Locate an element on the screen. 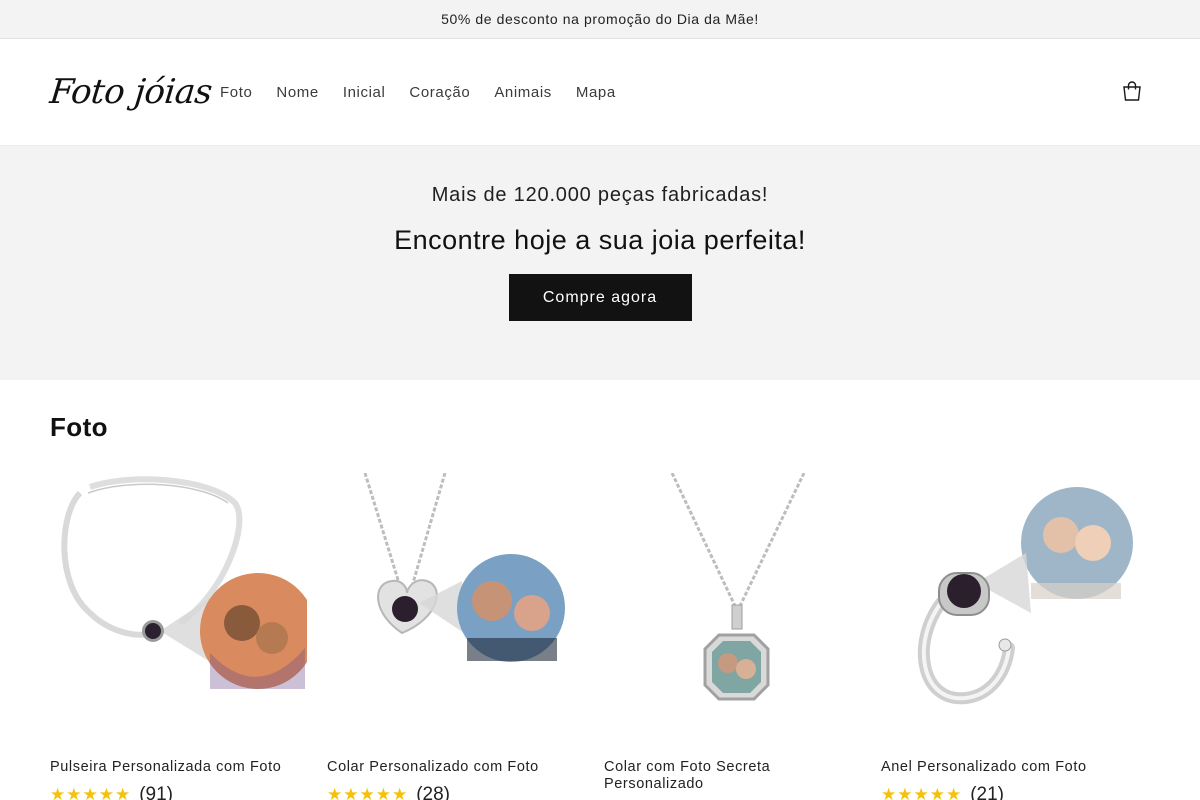 This screenshot has width=1200, height=800. section-title: Foto is located at coordinates (79, 427).